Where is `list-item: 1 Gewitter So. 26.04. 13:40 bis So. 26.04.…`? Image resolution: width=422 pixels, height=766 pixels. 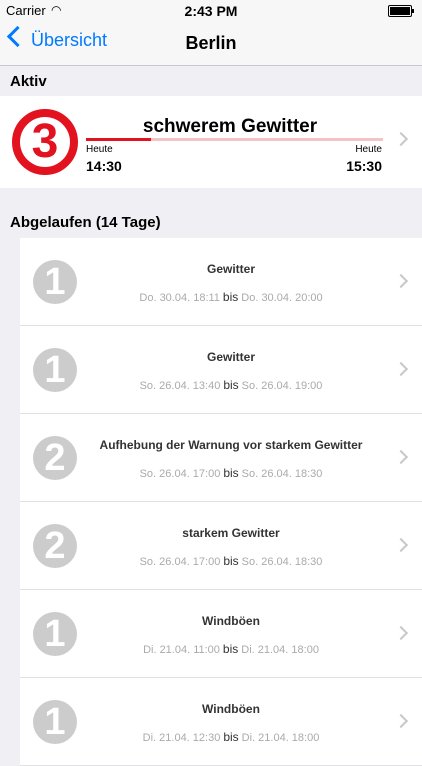 list-item: 1 Gewitter So. 26.04. 13:40 bis So. 26.04.… is located at coordinates (221, 370).